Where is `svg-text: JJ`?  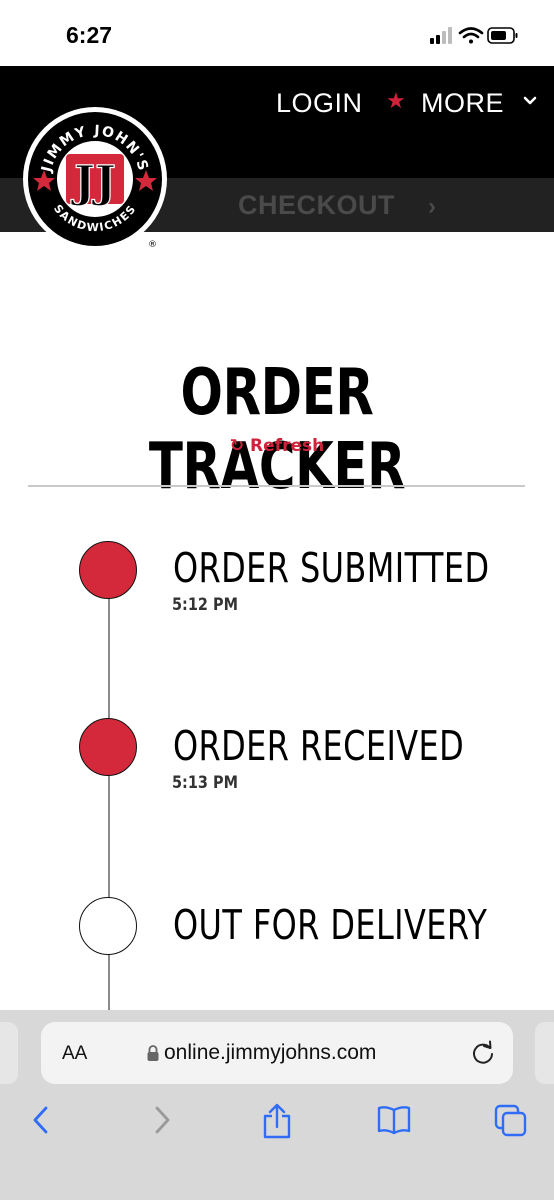
svg-text: JJ is located at coordinates (93, 182).